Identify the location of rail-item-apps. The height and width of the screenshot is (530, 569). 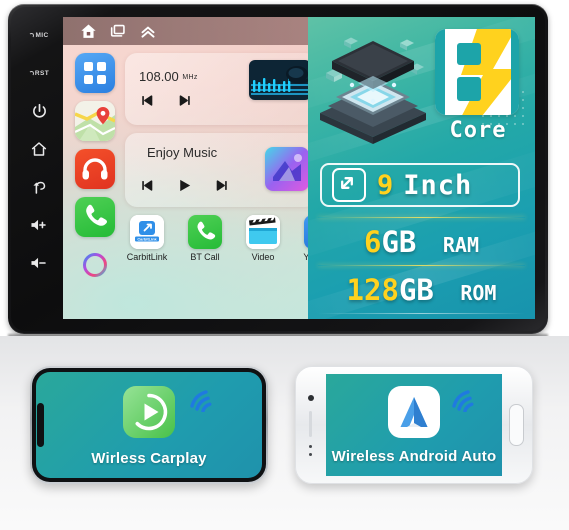
(95, 73).